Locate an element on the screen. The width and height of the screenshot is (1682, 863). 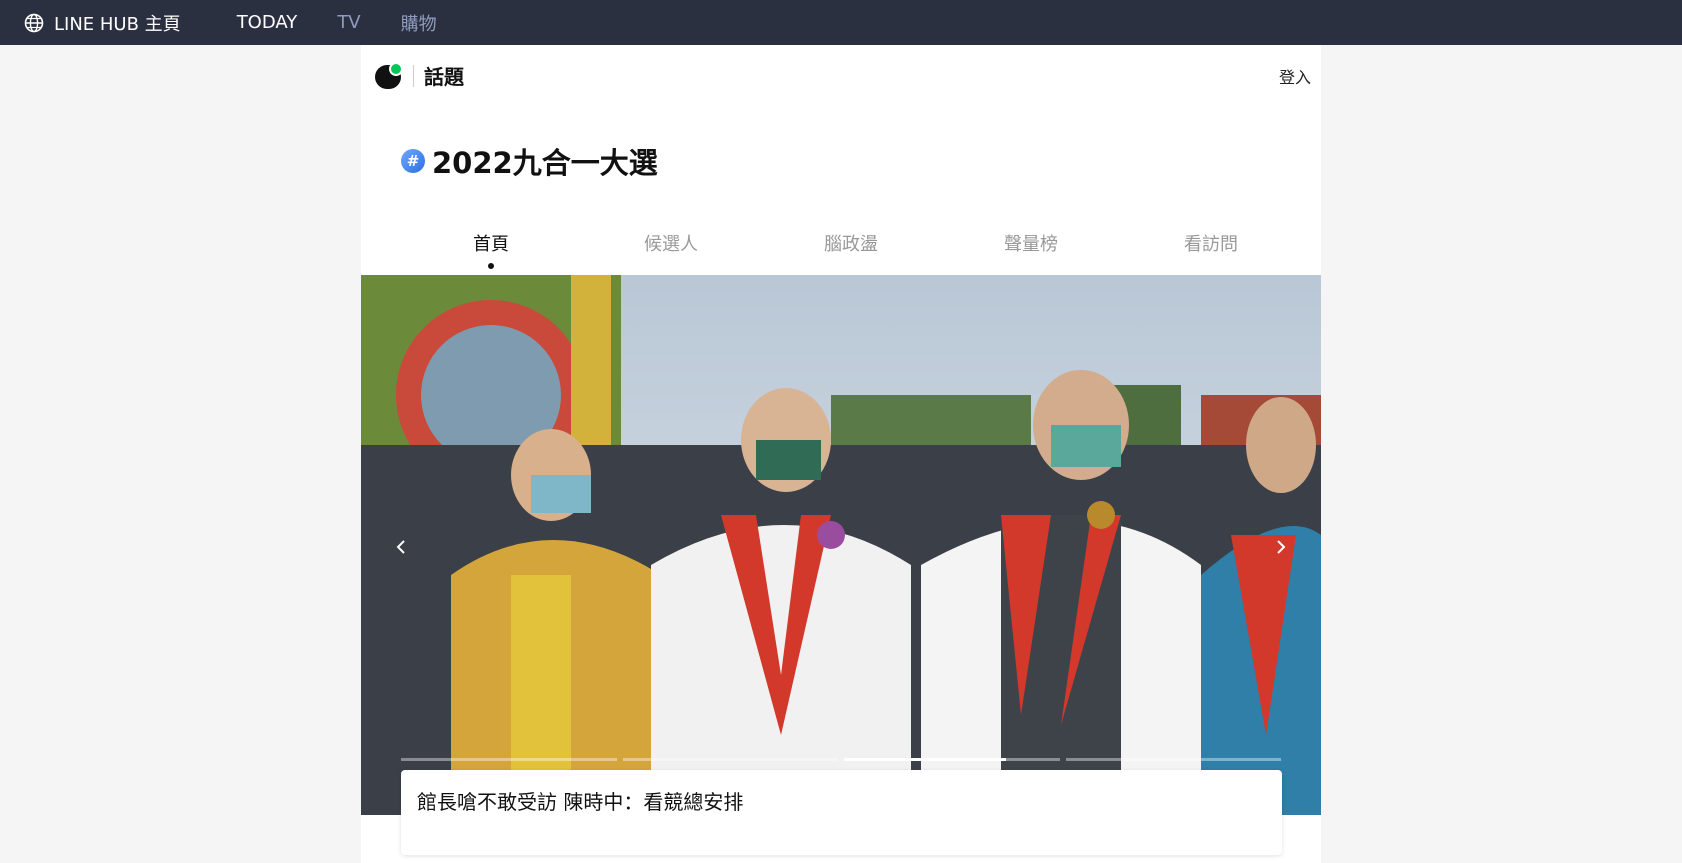
tab-label: 首頁 is located at coordinates (491, 244).